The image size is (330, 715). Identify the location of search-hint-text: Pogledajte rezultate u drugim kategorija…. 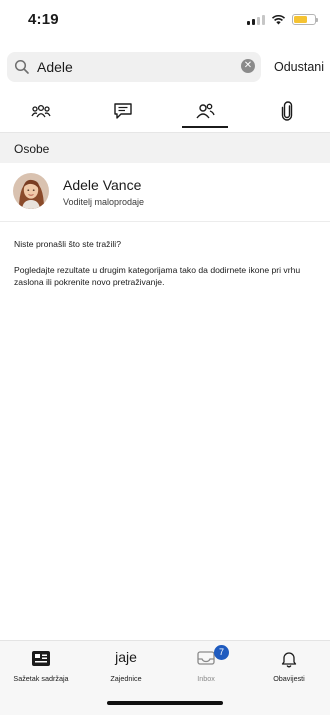
(157, 276).